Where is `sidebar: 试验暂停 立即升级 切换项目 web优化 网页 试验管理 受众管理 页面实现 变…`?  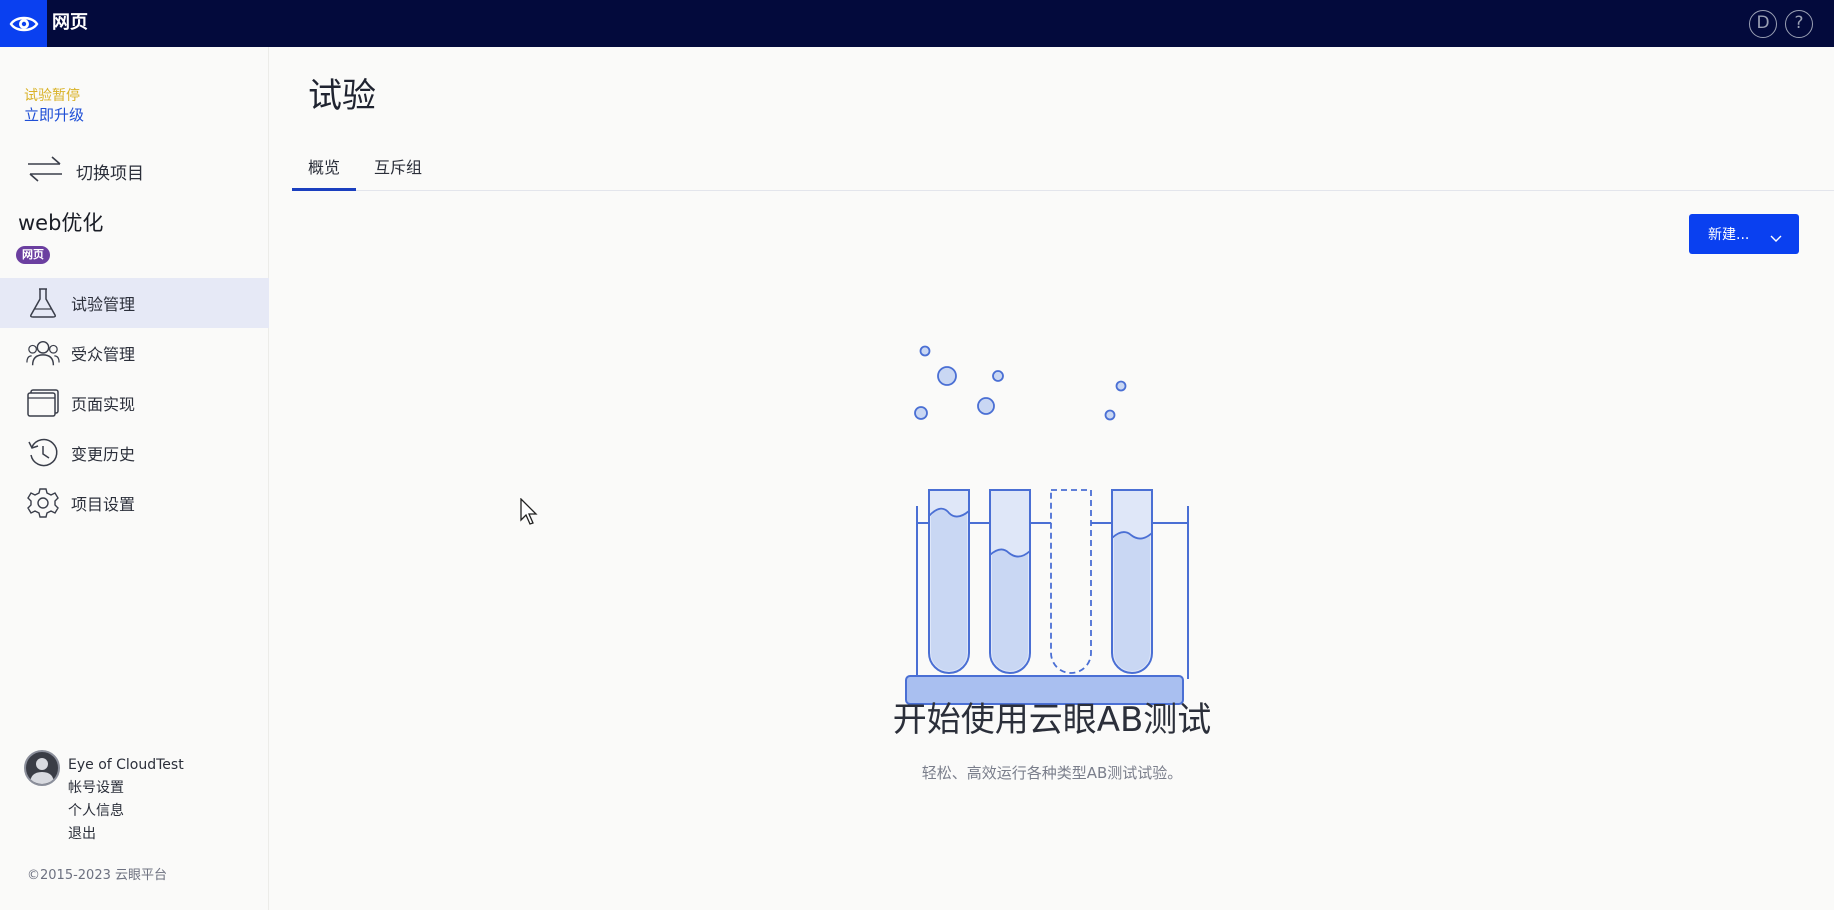 sidebar: 试验暂停 立即升级 切换项目 web优化 网页 试验管理 受众管理 页面实现 变… is located at coordinates (134, 478).